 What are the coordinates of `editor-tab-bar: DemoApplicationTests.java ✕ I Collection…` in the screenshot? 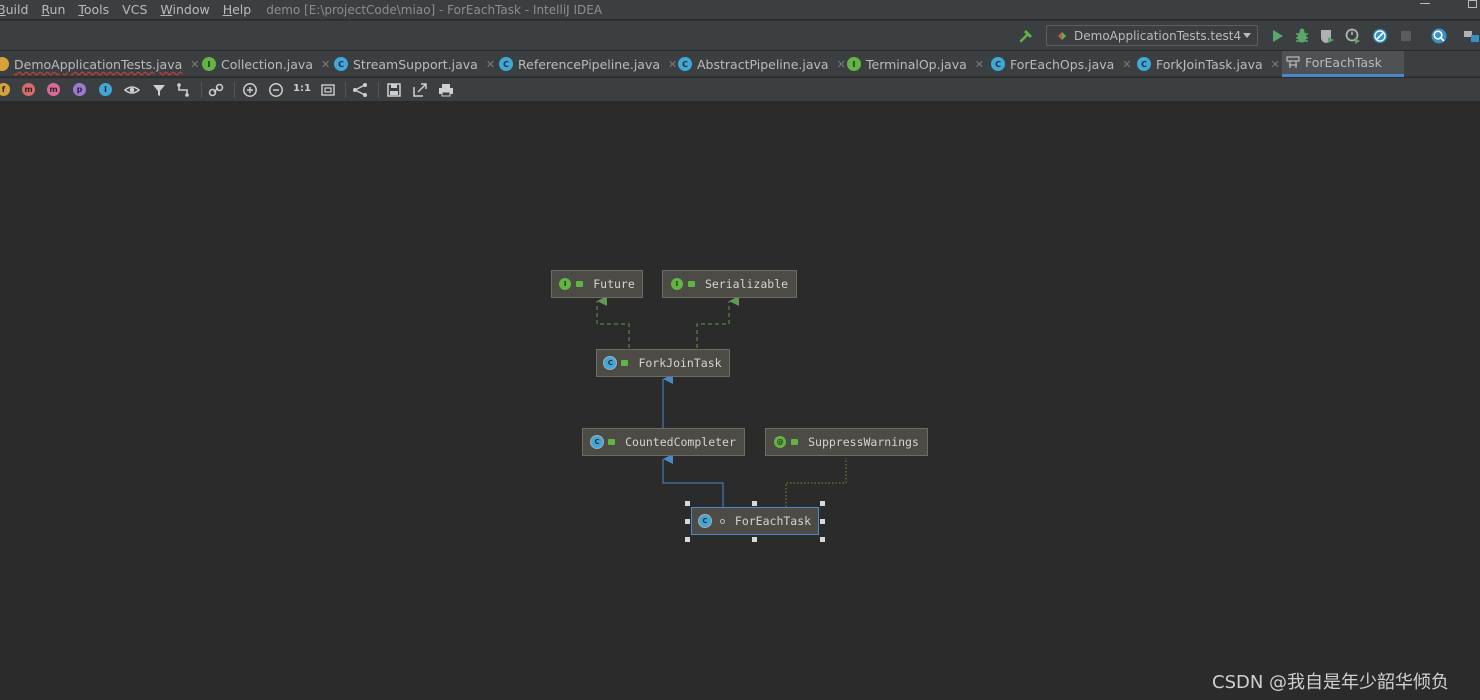 It's located at (740, 64).